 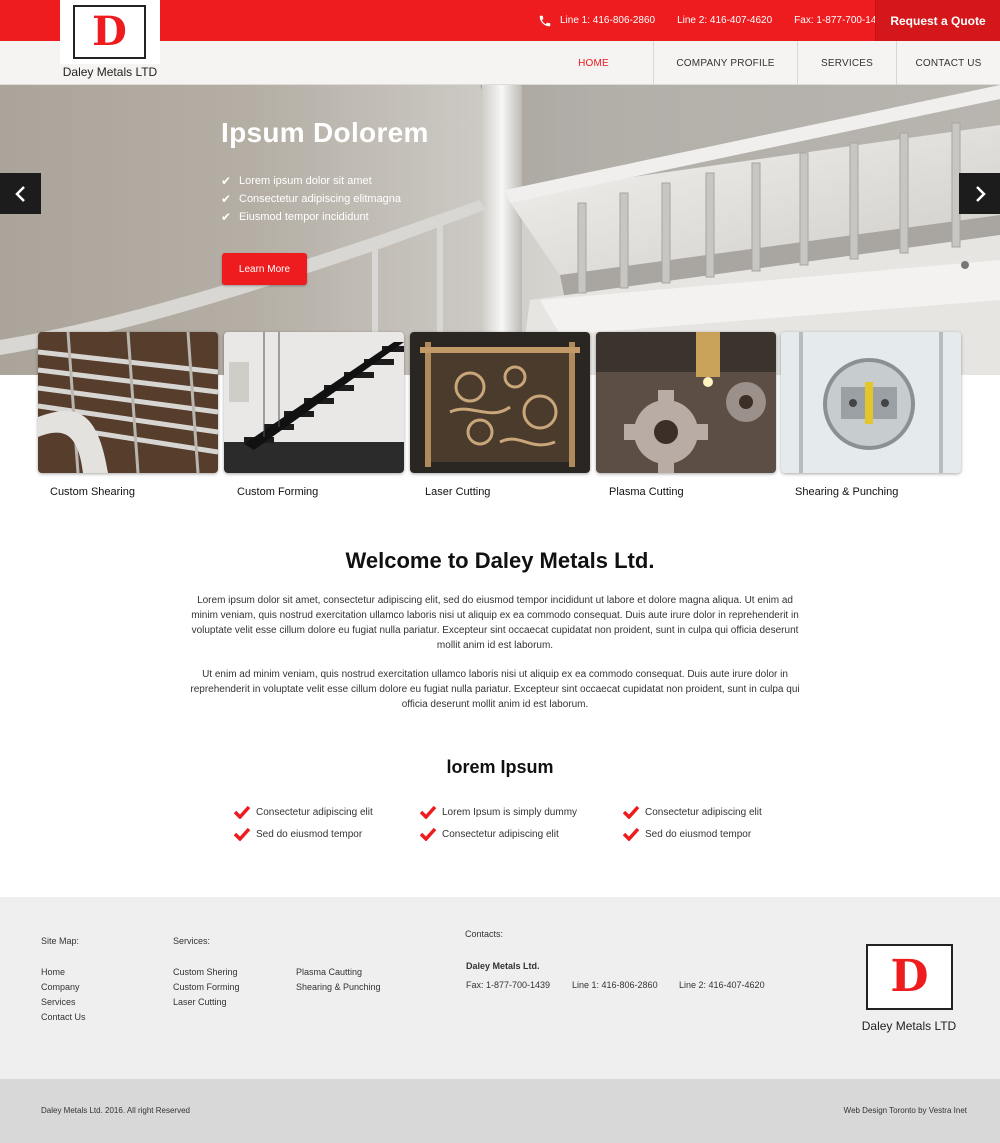 I want to click on service-tile-custom-shearing, so click(x=128, y=402).